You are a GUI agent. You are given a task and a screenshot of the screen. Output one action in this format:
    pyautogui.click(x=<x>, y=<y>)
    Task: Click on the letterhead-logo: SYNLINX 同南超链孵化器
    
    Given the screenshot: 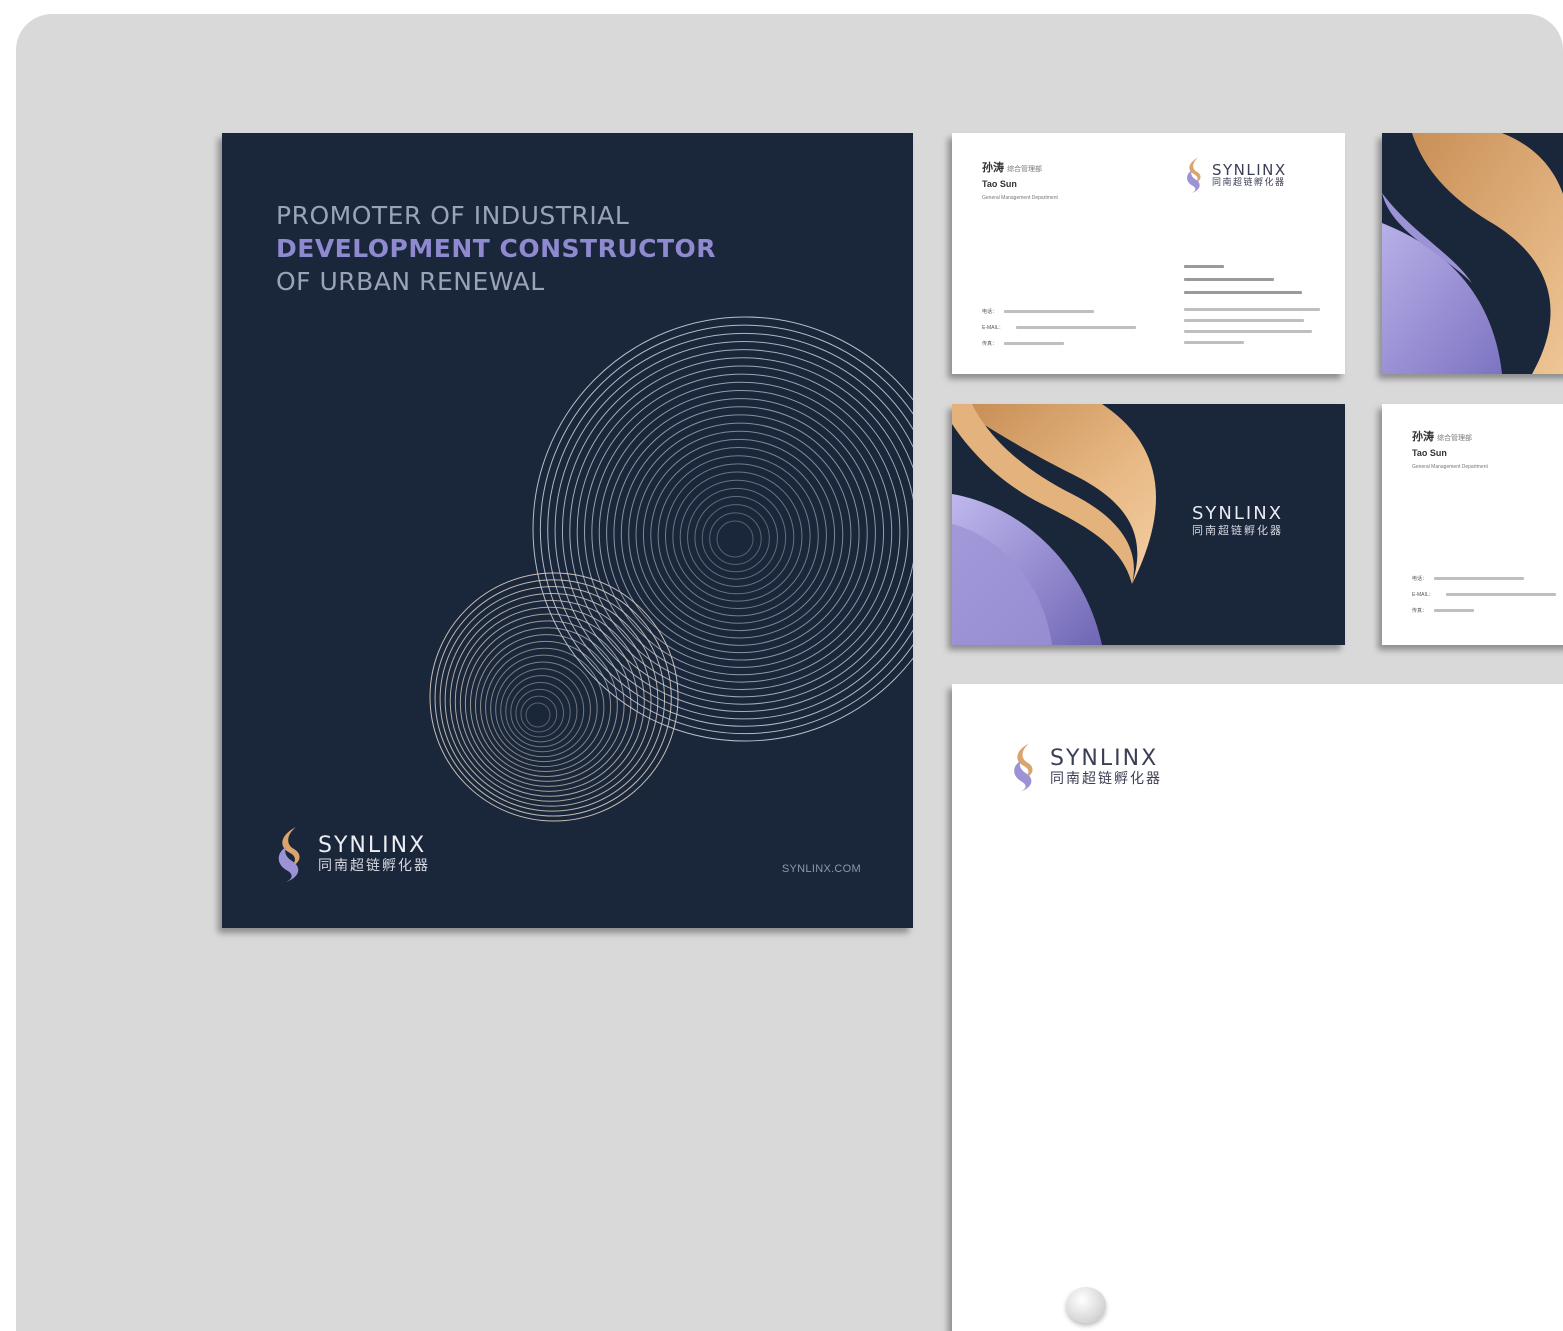 What is the action you would take?
    pyautogui.click(x=1086, y=767)
    